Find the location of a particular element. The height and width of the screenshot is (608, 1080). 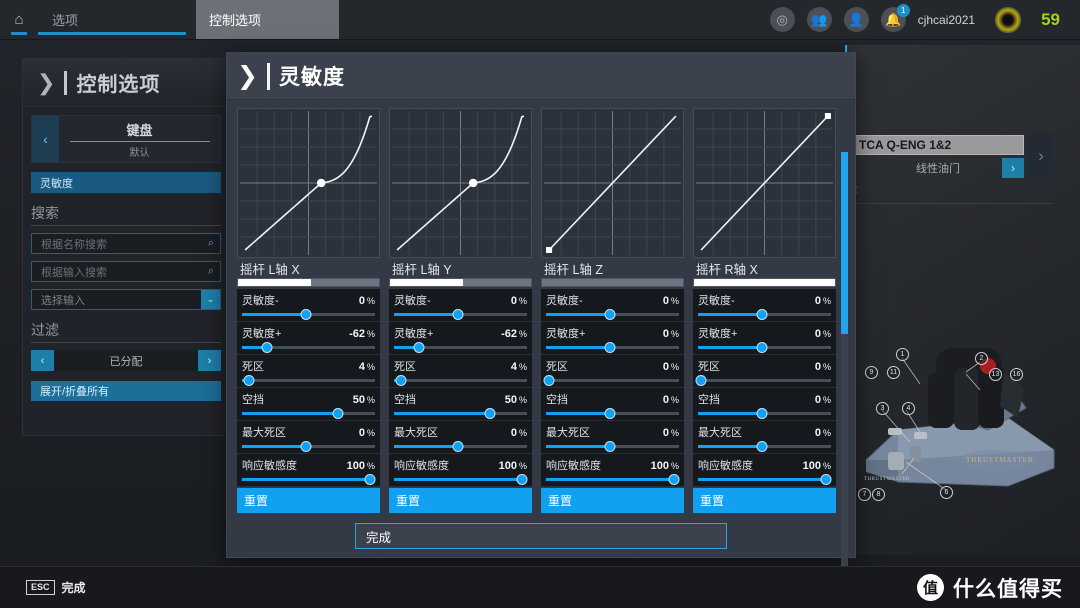

device-selector: ‹ 键盘 默认 is located at coordinates (126, 139).